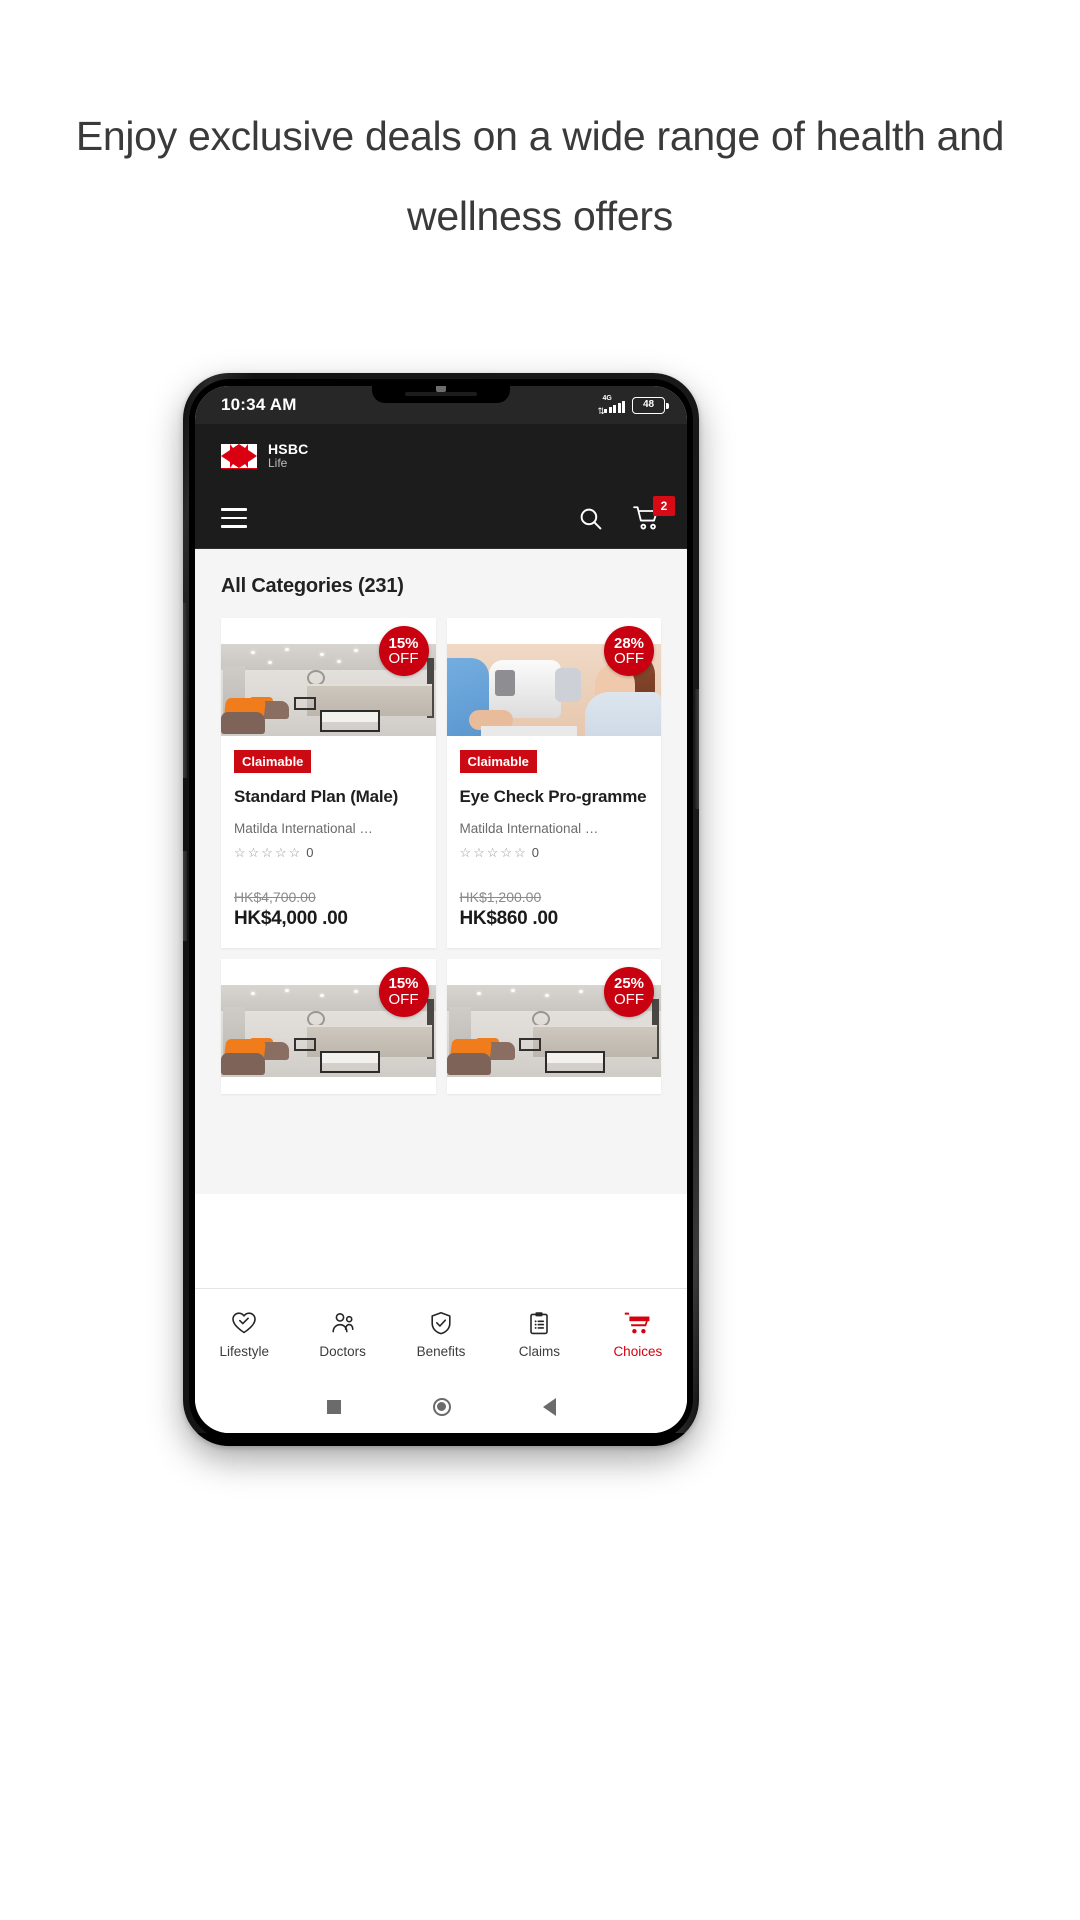  Describe the element at coordinates (638, 1335) in the screenshot. I see `tab-choices: Choices` at that location.